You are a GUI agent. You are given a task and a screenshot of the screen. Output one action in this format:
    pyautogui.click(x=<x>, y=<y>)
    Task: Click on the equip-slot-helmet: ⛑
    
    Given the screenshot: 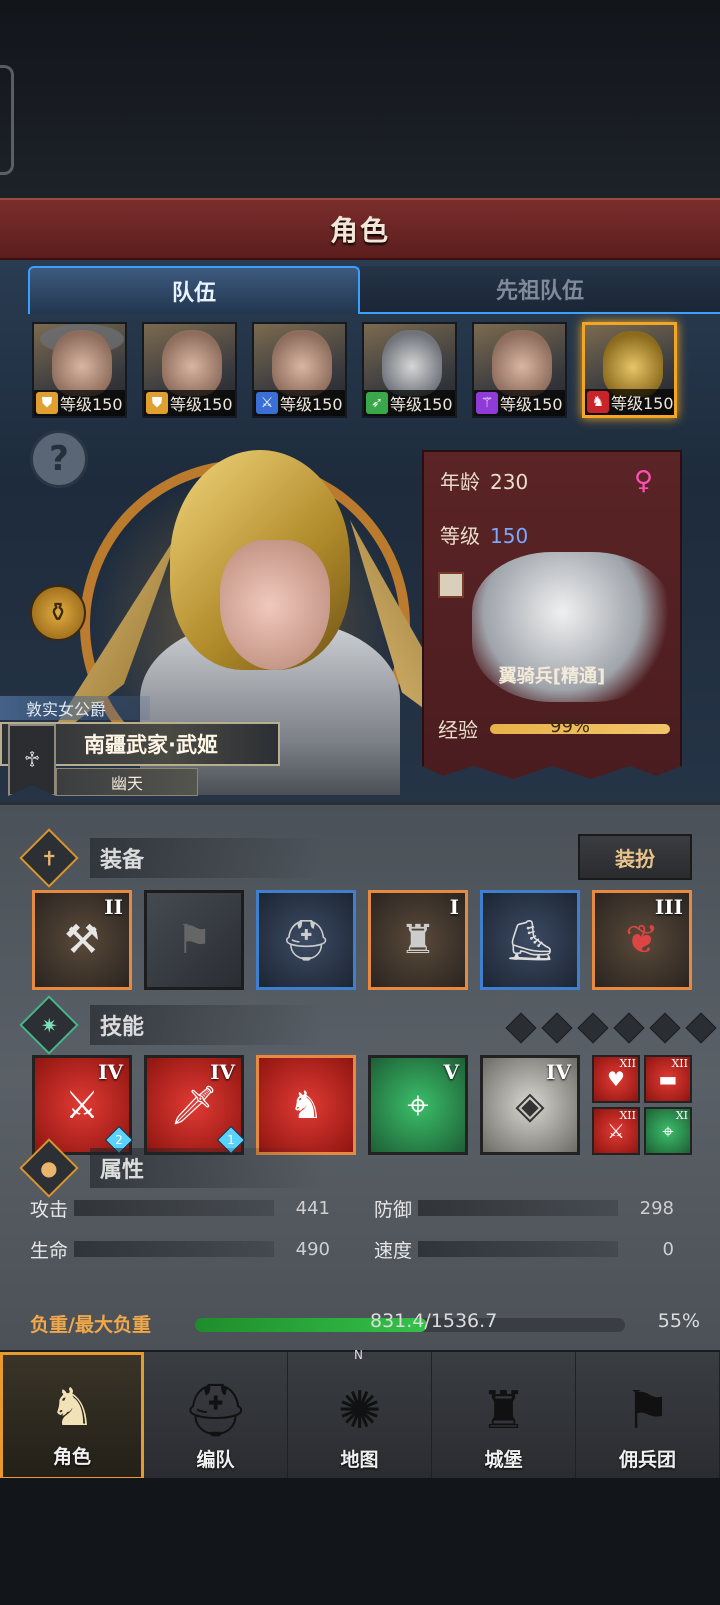 What is the action you would take?
    pyautogui.click(x=306, y=940)
    